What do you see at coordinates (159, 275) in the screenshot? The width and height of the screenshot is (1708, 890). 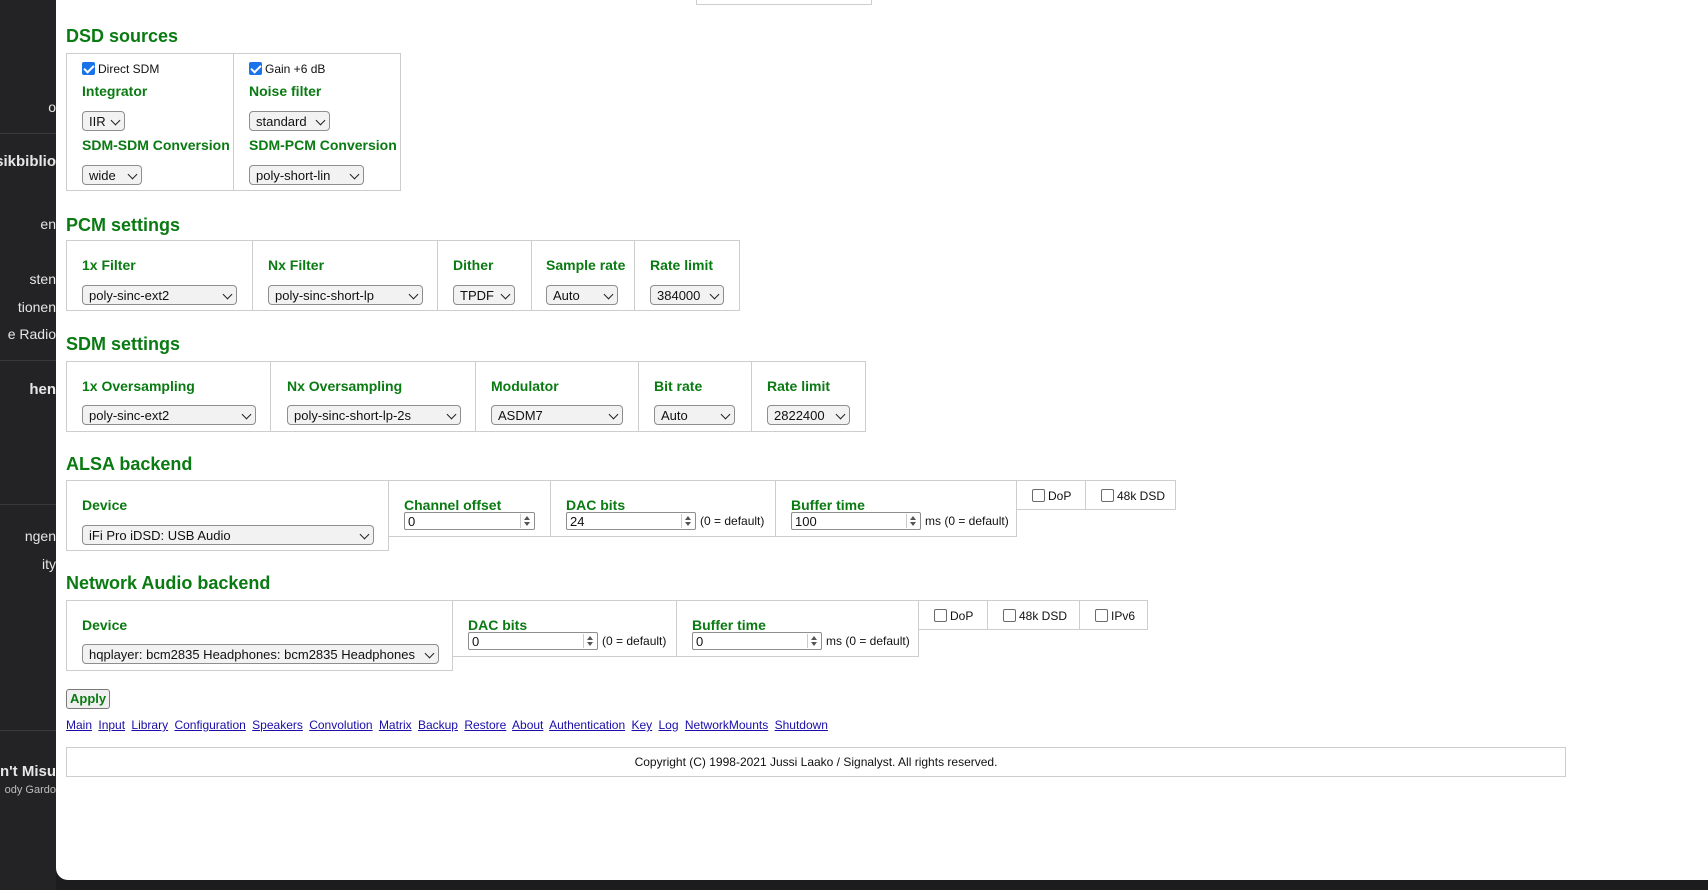 I see `pcm-1x-filter-cell: 1x Filter poly-sinc-ext2` at bounding box center [159, 275].